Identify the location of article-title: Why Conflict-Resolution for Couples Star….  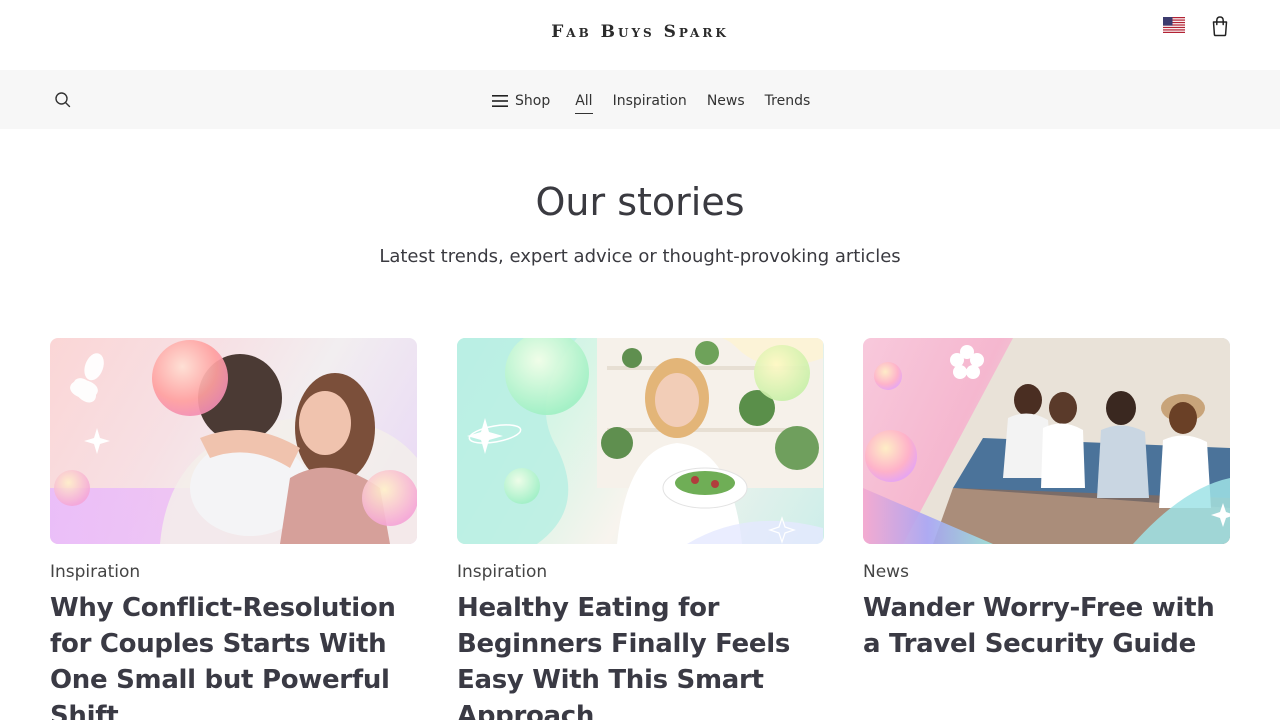
(233, 655).